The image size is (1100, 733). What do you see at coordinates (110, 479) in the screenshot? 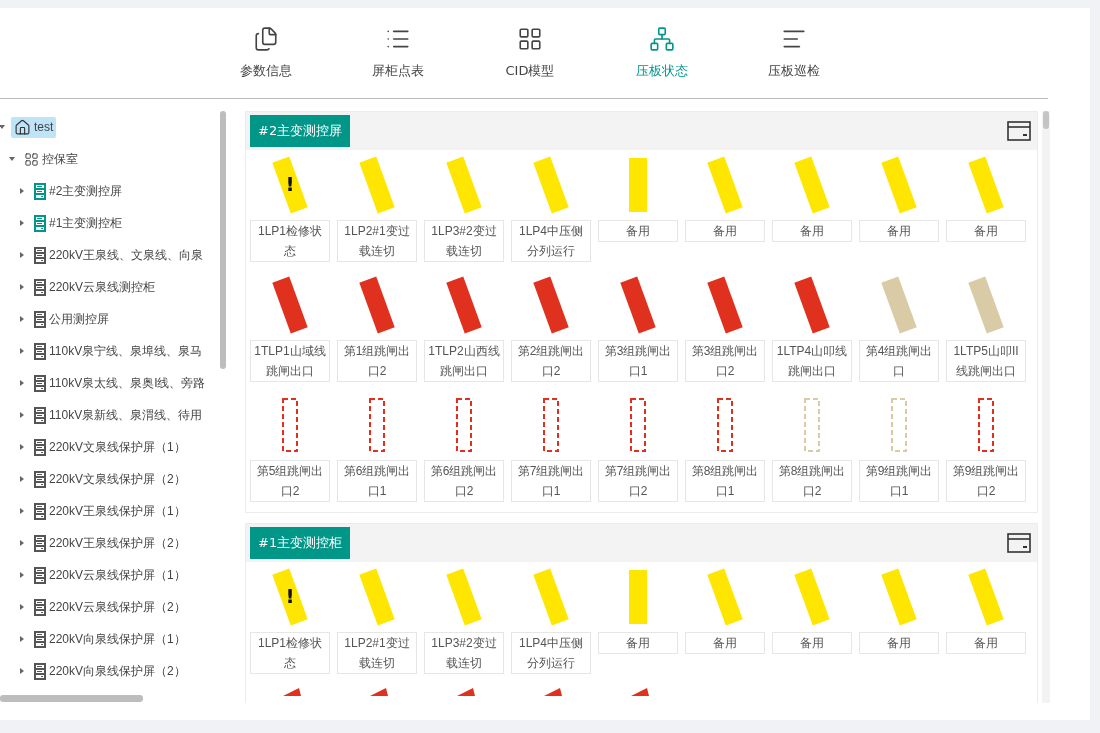
I see `tree-node: 220kV文泉线保护屏（2）` at bounding box center [110, 479].